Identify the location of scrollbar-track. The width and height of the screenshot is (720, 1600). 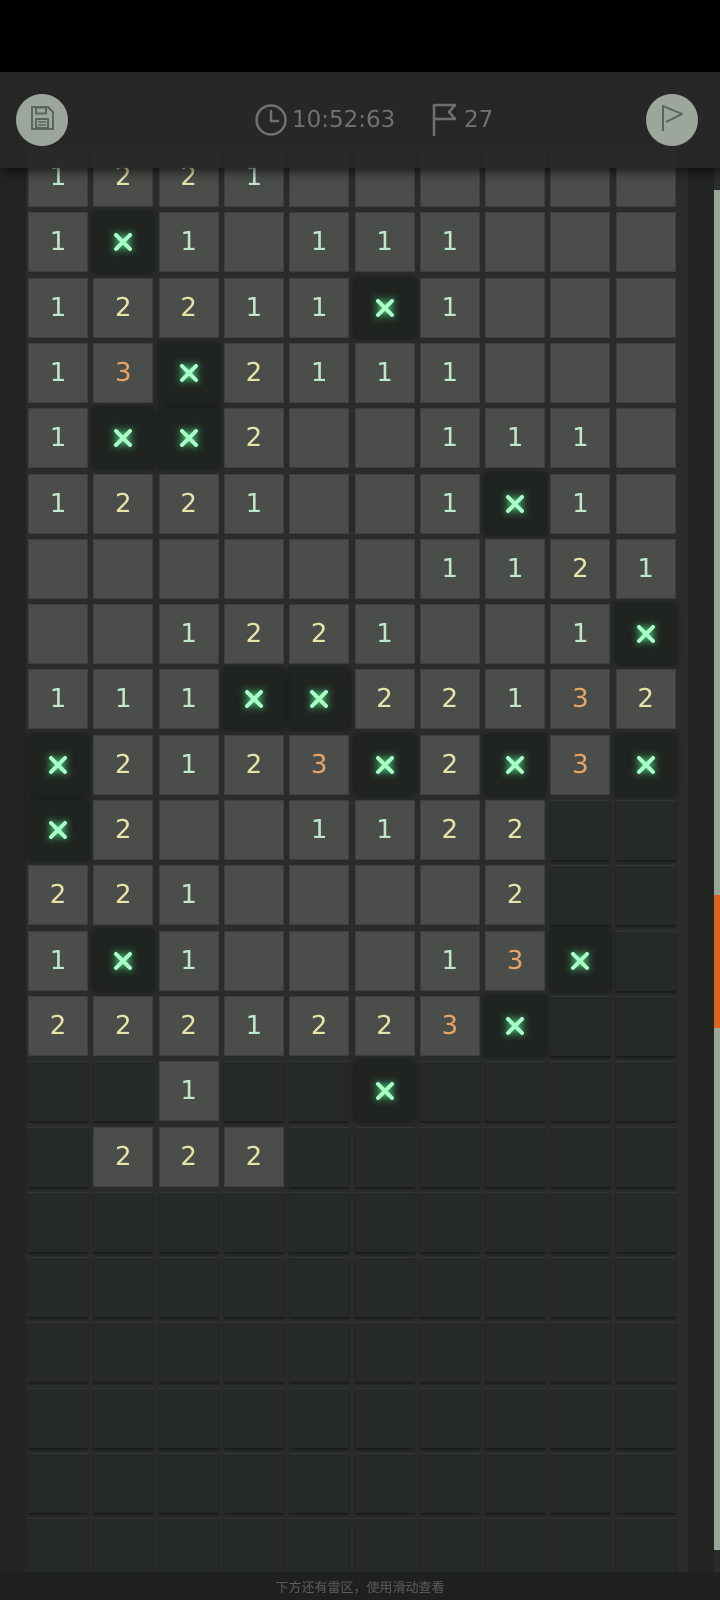
(717, 870).